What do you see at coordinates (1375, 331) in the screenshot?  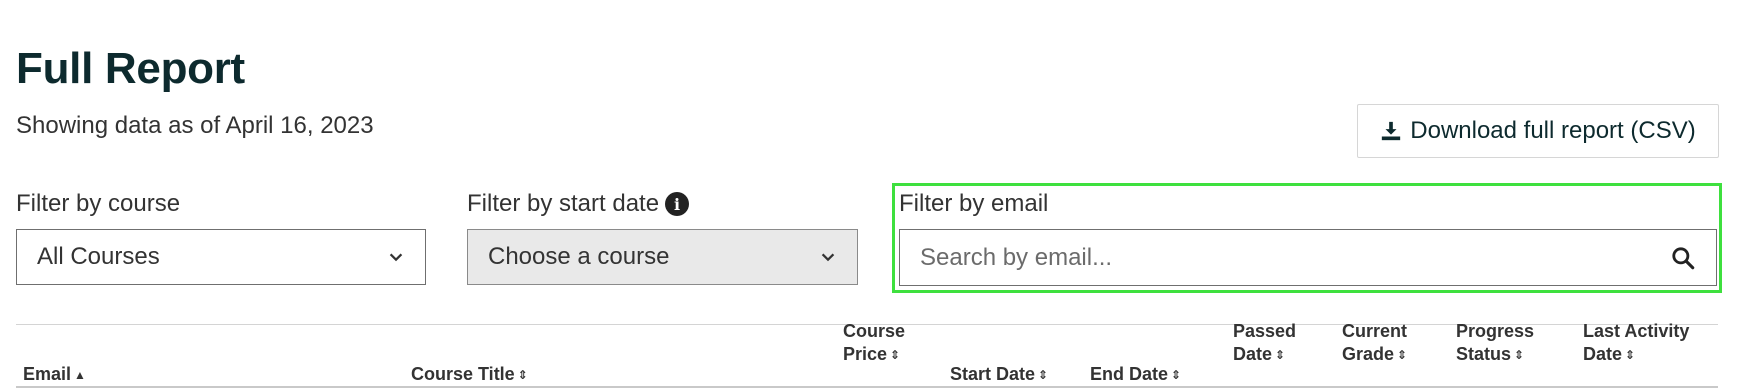 I see `column-header-line1: Current` at bounding box center [1375, 331].